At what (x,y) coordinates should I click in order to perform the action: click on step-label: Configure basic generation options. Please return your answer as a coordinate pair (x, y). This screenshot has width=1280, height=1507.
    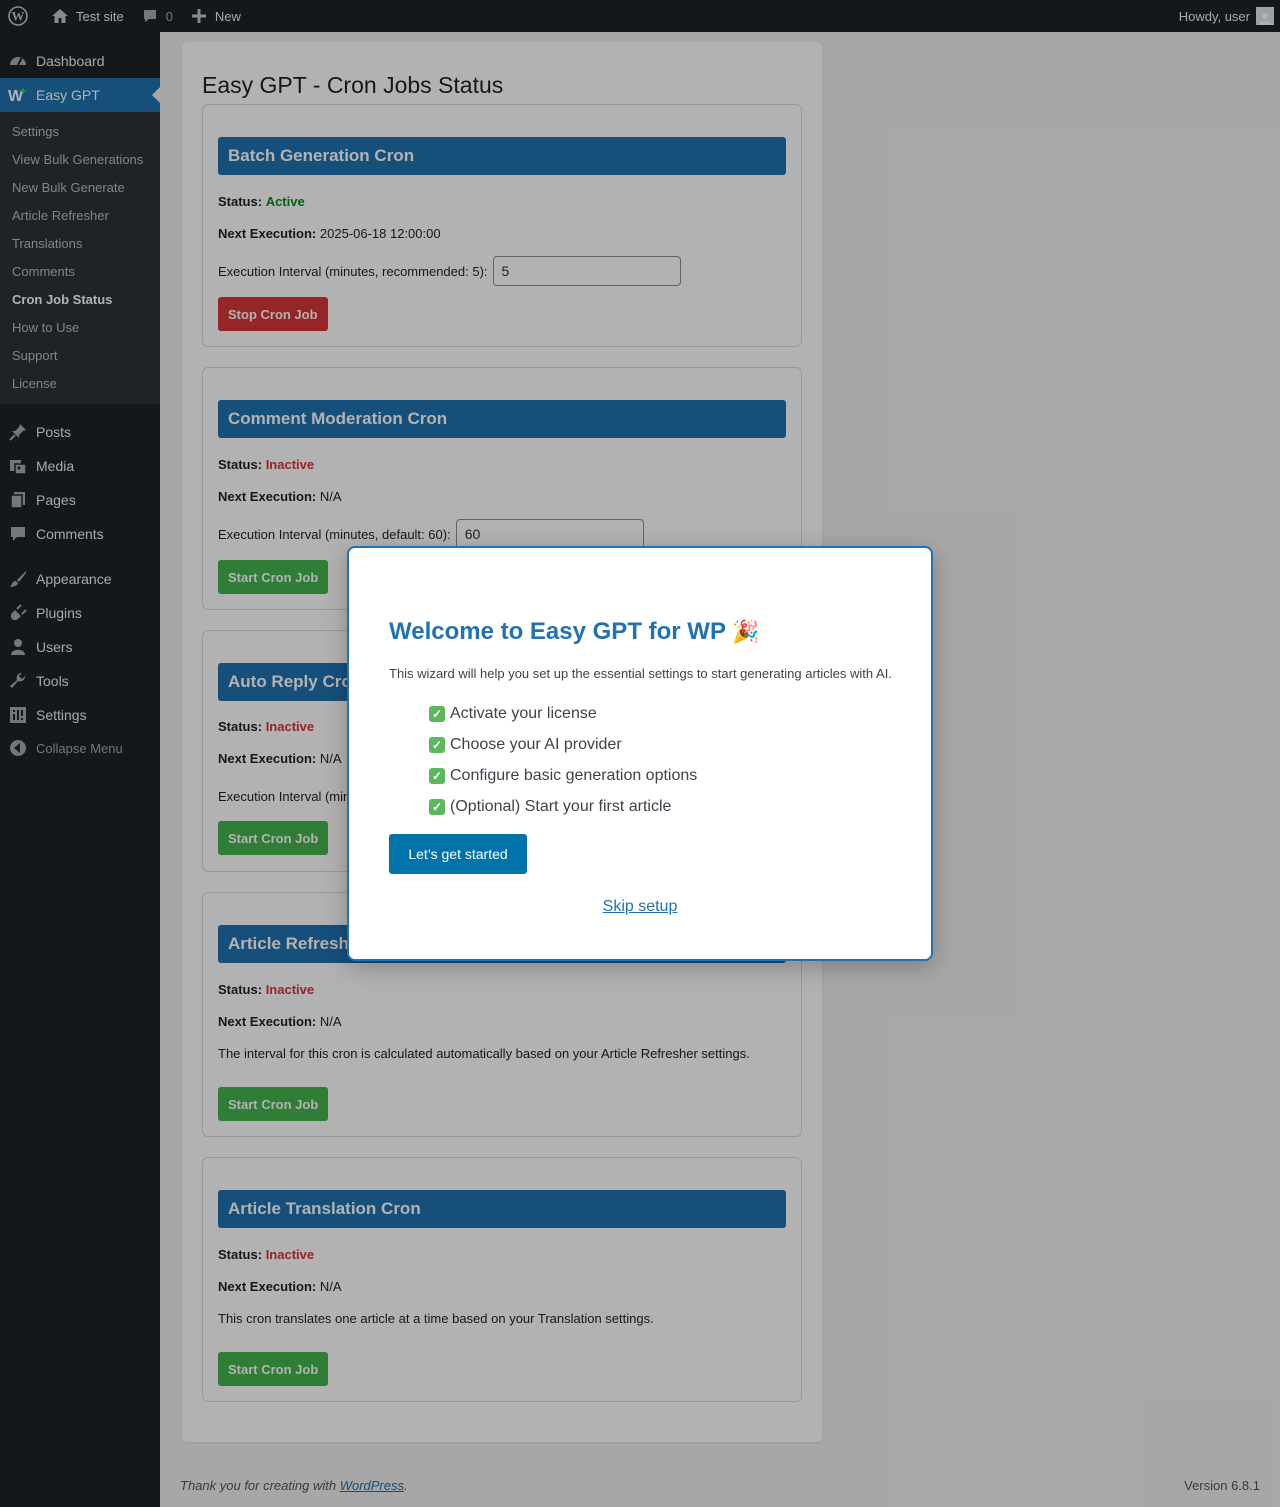
    Looking at the image, I should click on (574, 775).